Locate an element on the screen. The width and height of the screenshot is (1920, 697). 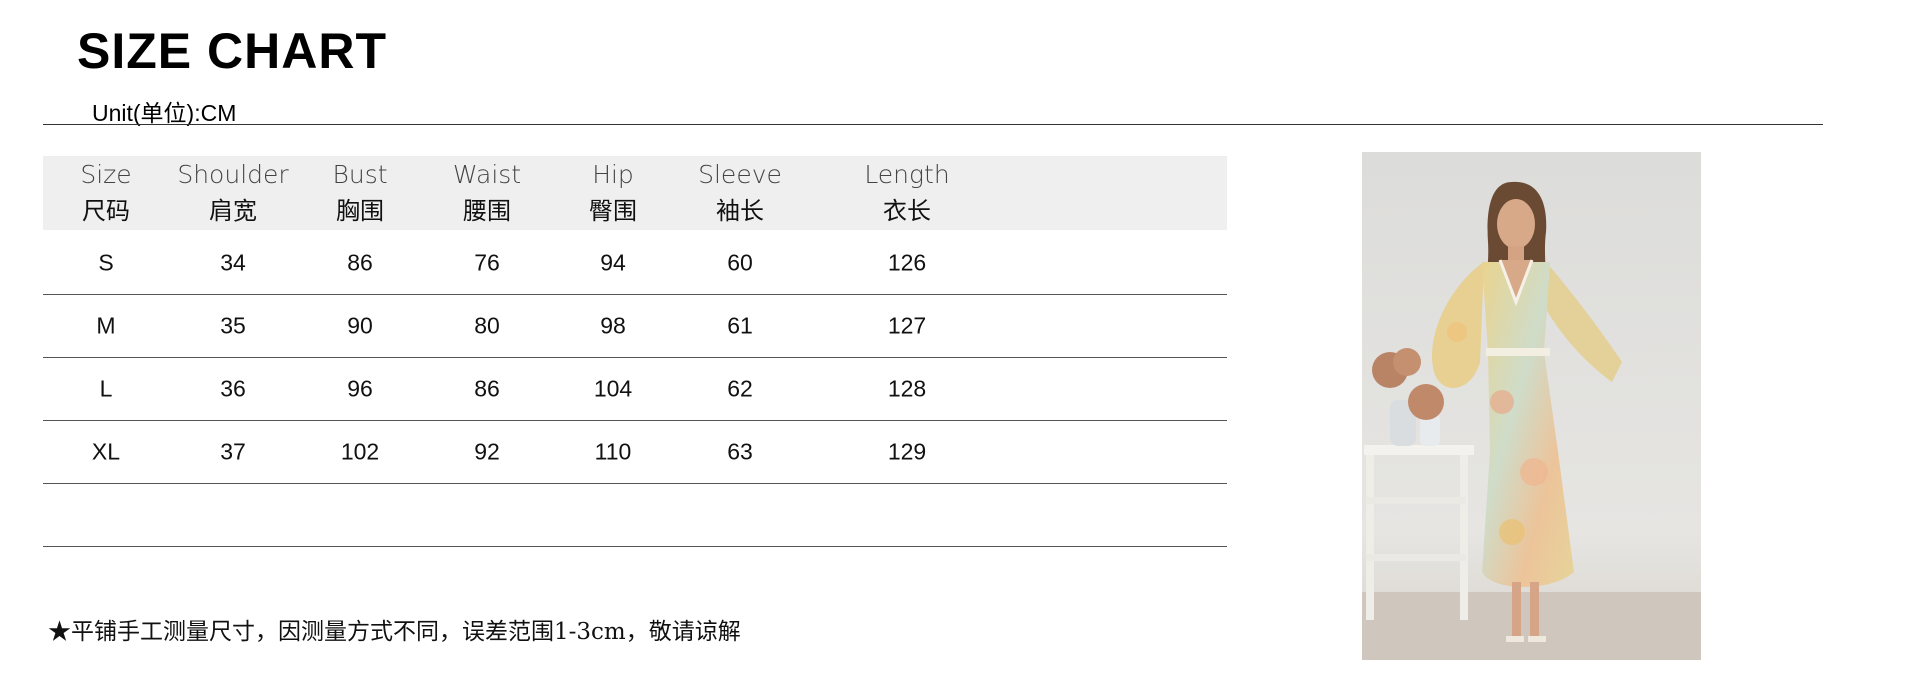
measurement-cell: 96 is located at coordinates (360, 388).